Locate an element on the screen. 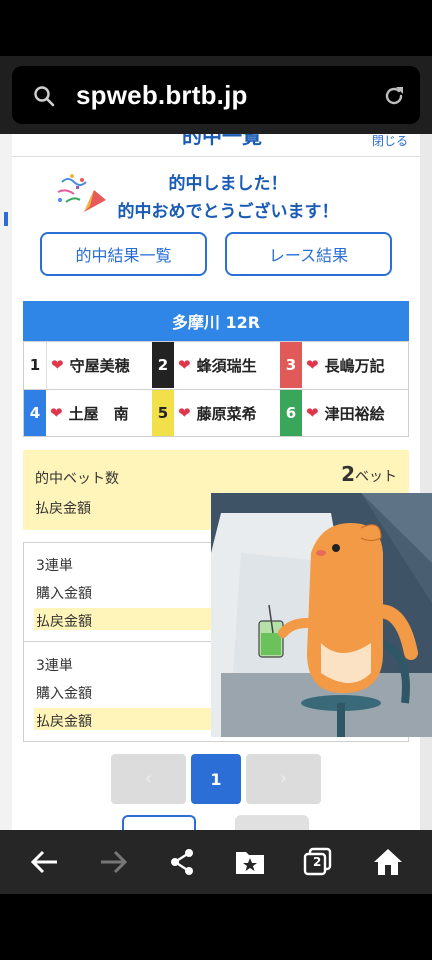  background-page-edge is located at coordinates (6, 482).